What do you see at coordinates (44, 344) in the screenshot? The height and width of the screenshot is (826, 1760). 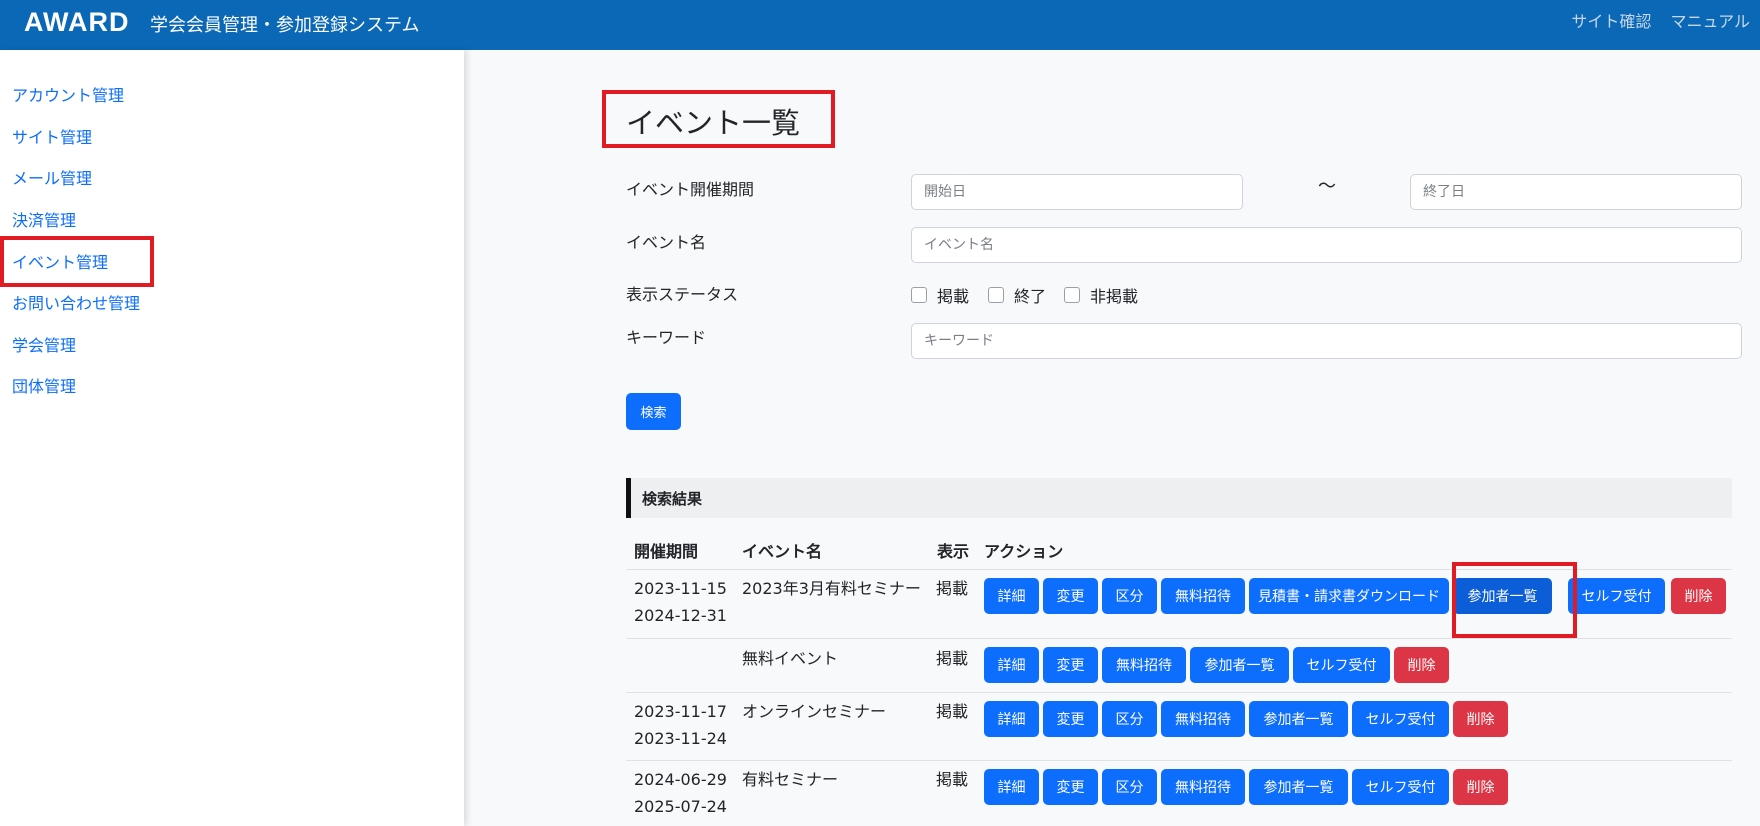 I see `sidebar-item-society: 学会管理` at bounding box center [44, 344].